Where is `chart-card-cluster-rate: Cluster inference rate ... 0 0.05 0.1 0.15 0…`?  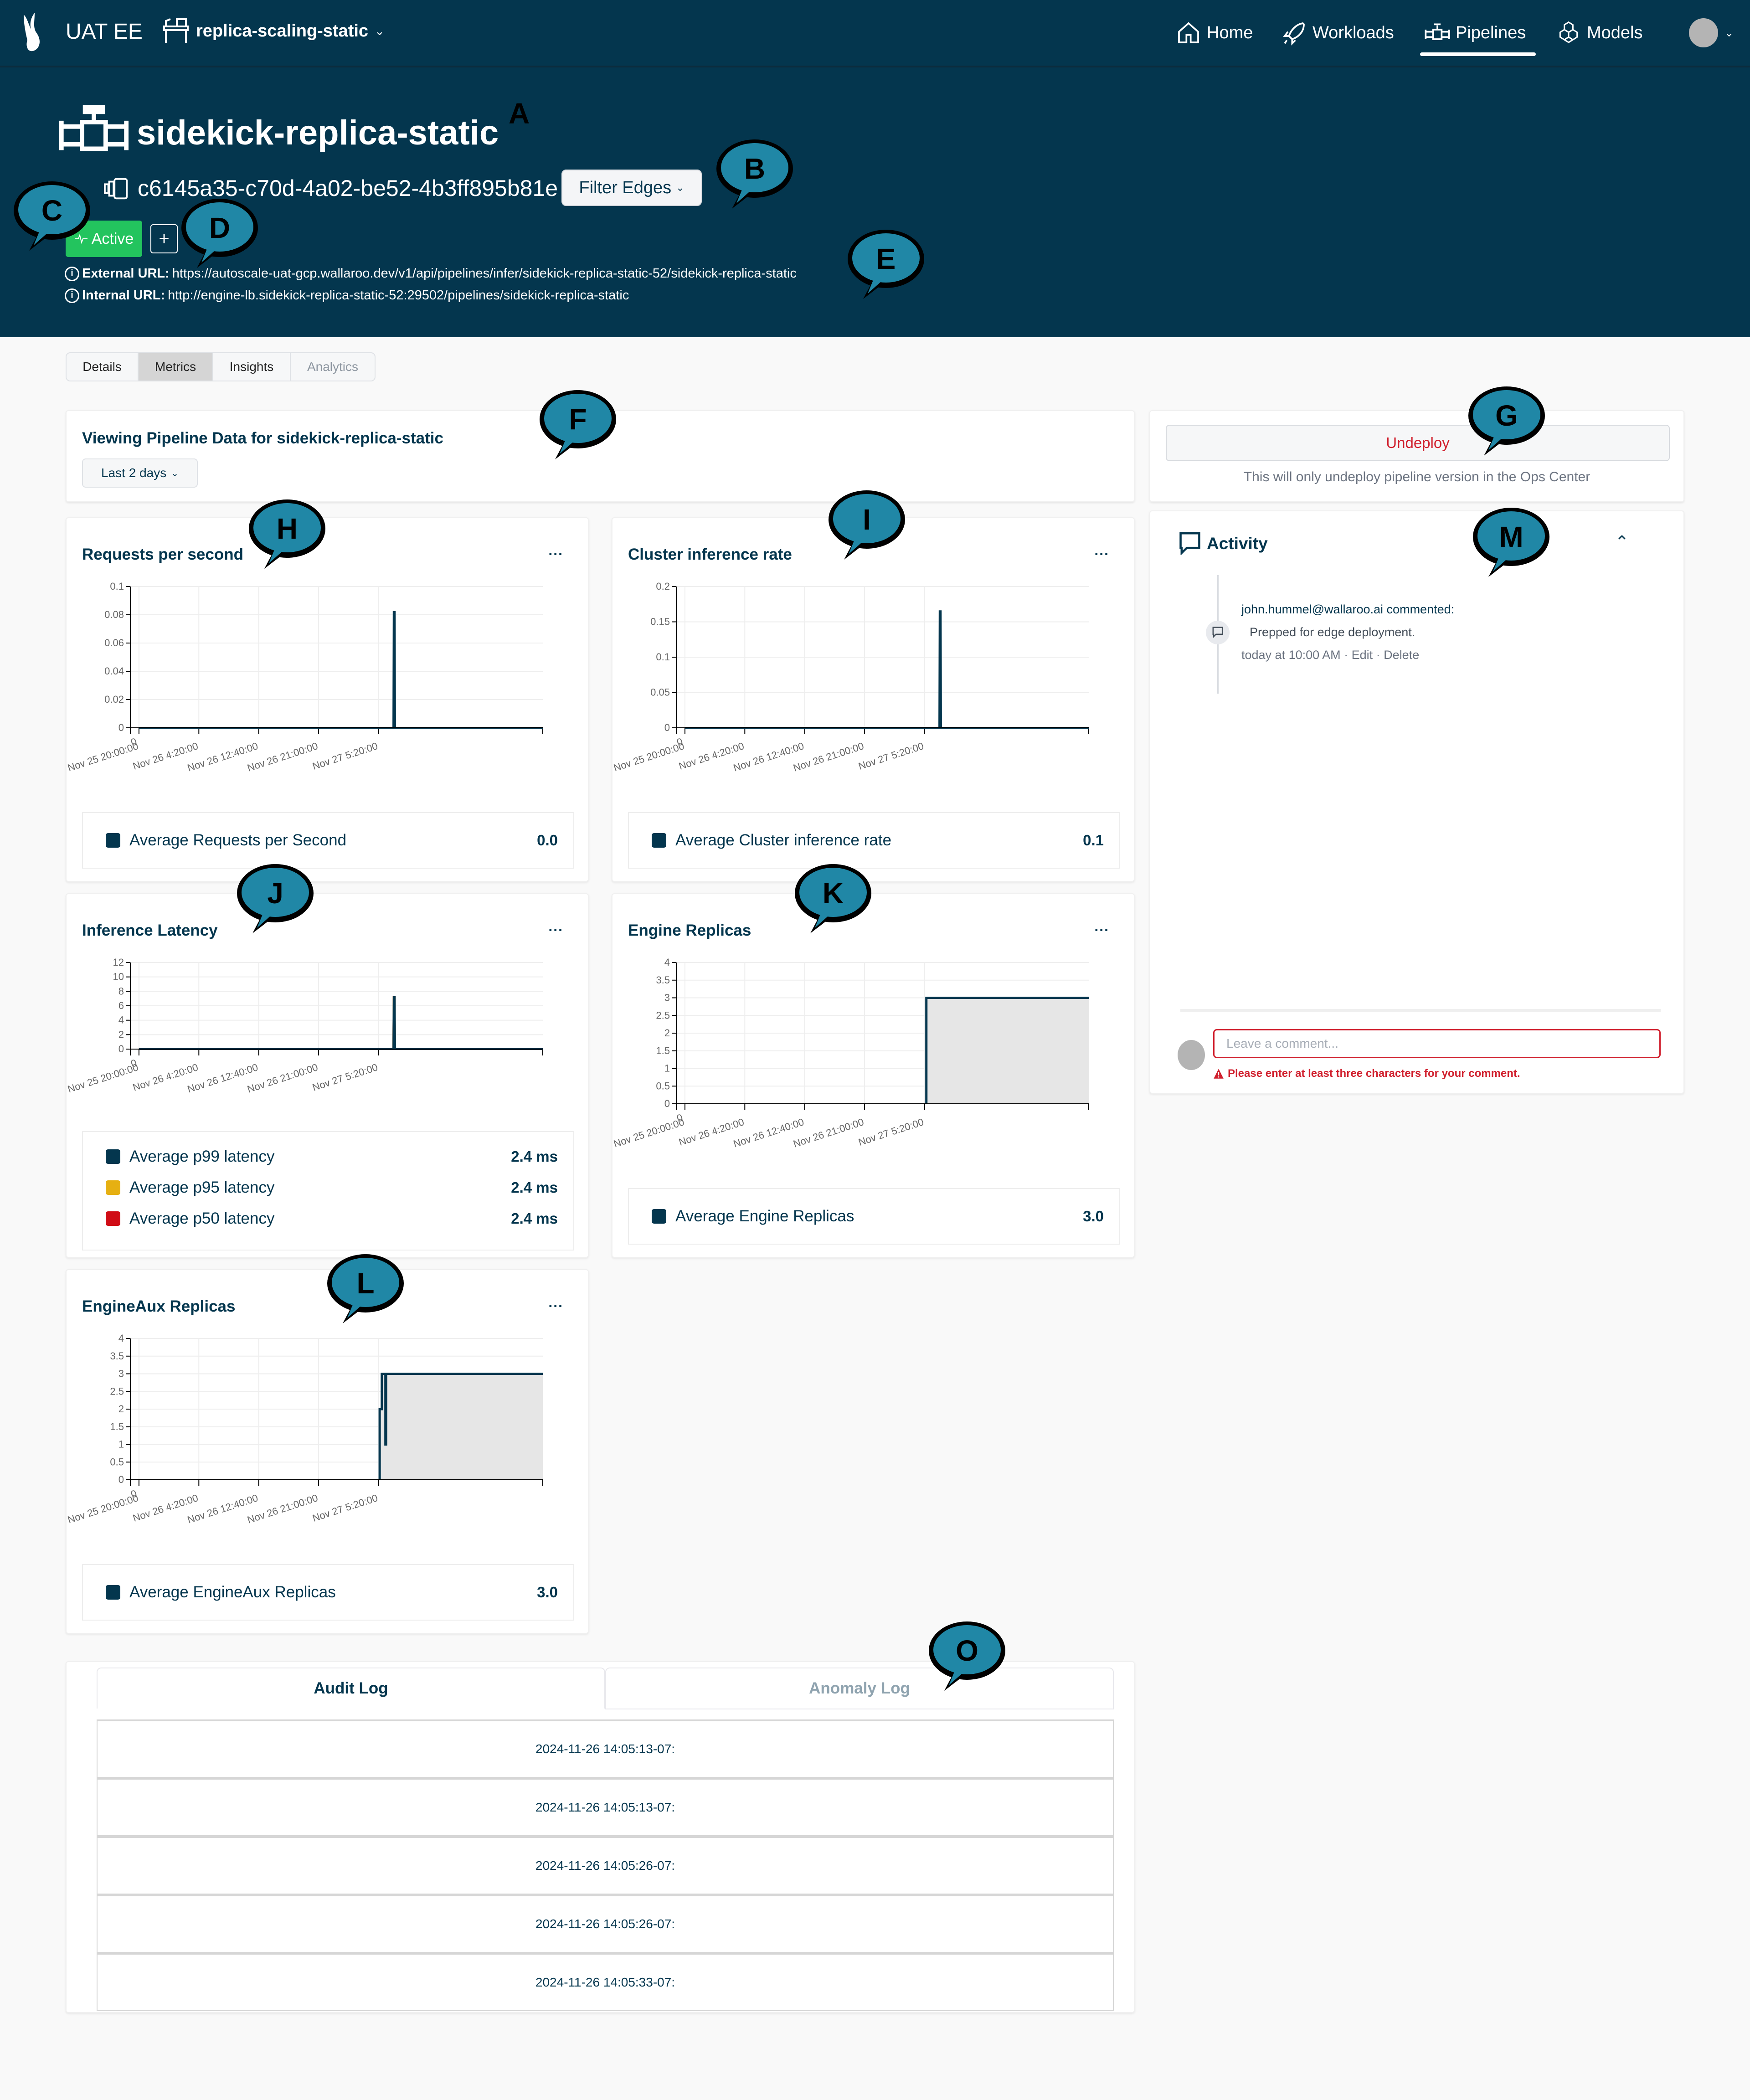
chart-card-cluster-rate: Cluster inference rate ... 0 0.05 0.1 0.15 0… is located at coordinates (874, 700).